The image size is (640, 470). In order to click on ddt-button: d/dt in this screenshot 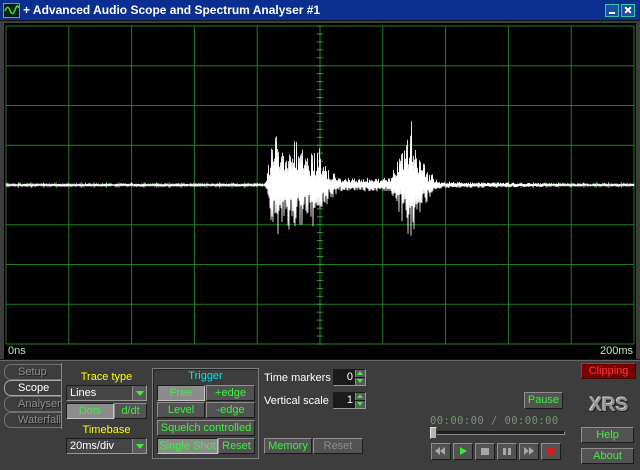, I will do `click(130, 411)`.